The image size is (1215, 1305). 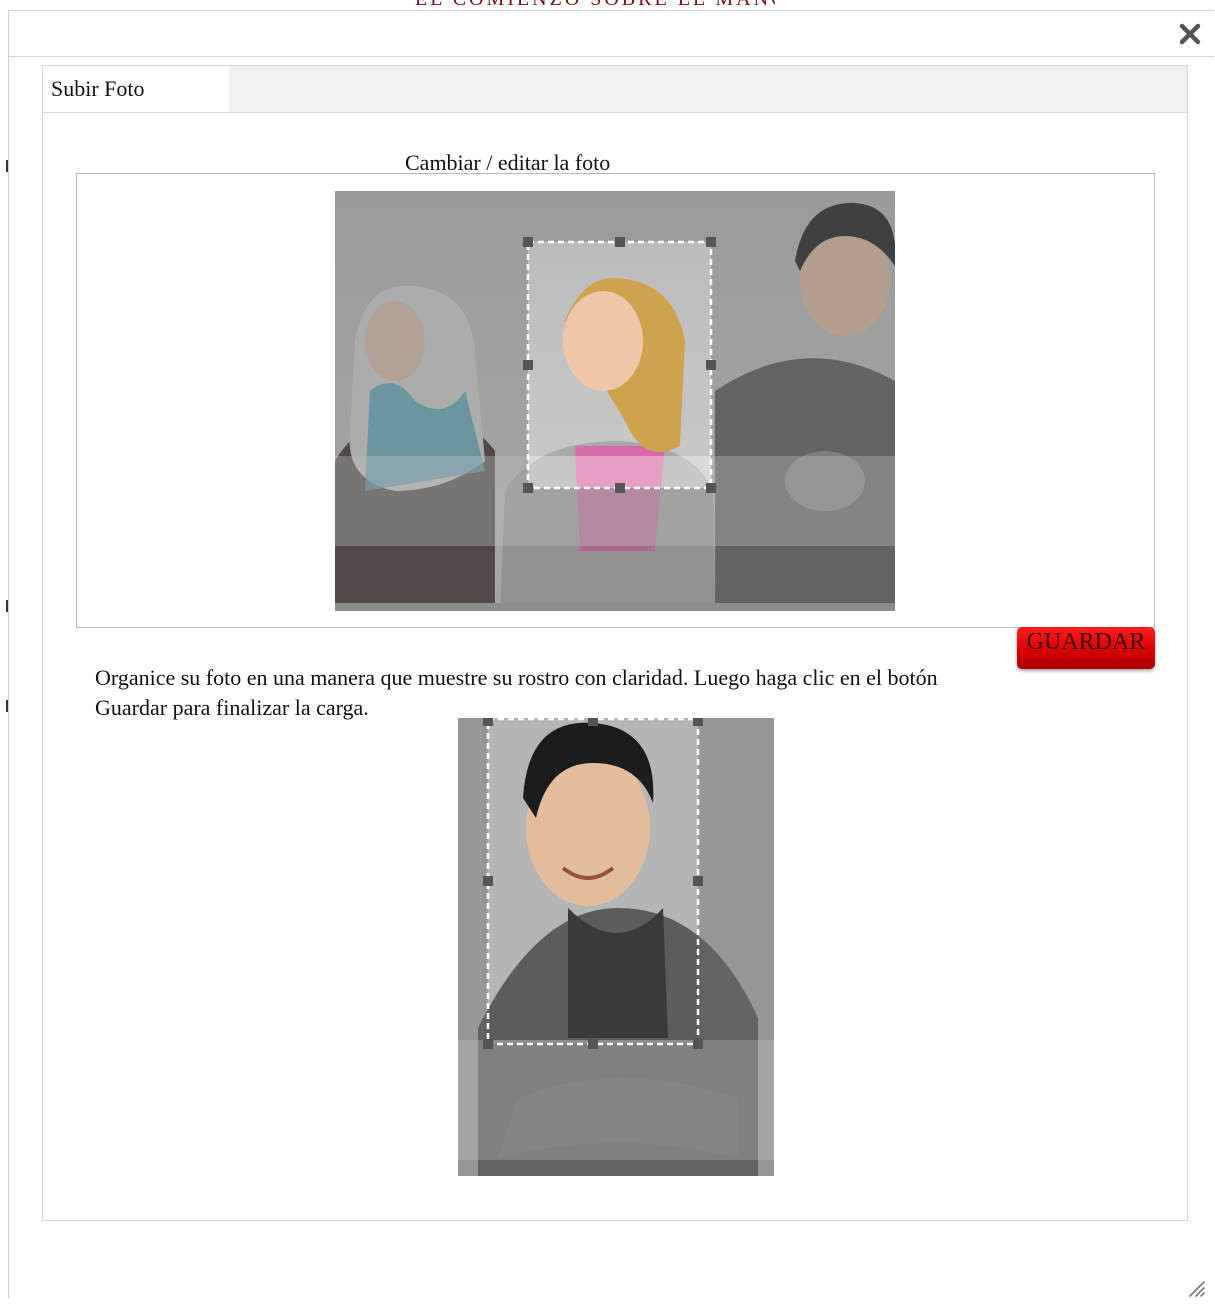 I want to click on close-button, so click(x=1190, y=35).